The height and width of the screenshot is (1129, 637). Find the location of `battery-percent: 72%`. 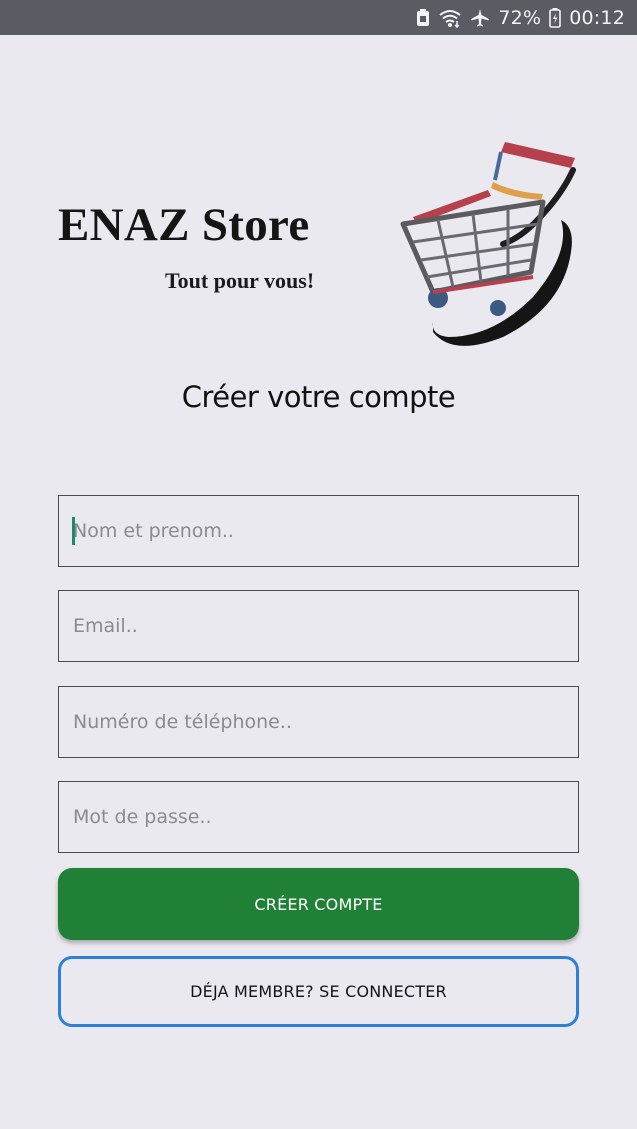

battery-percent: 72% is located at coordinates (520, 17).